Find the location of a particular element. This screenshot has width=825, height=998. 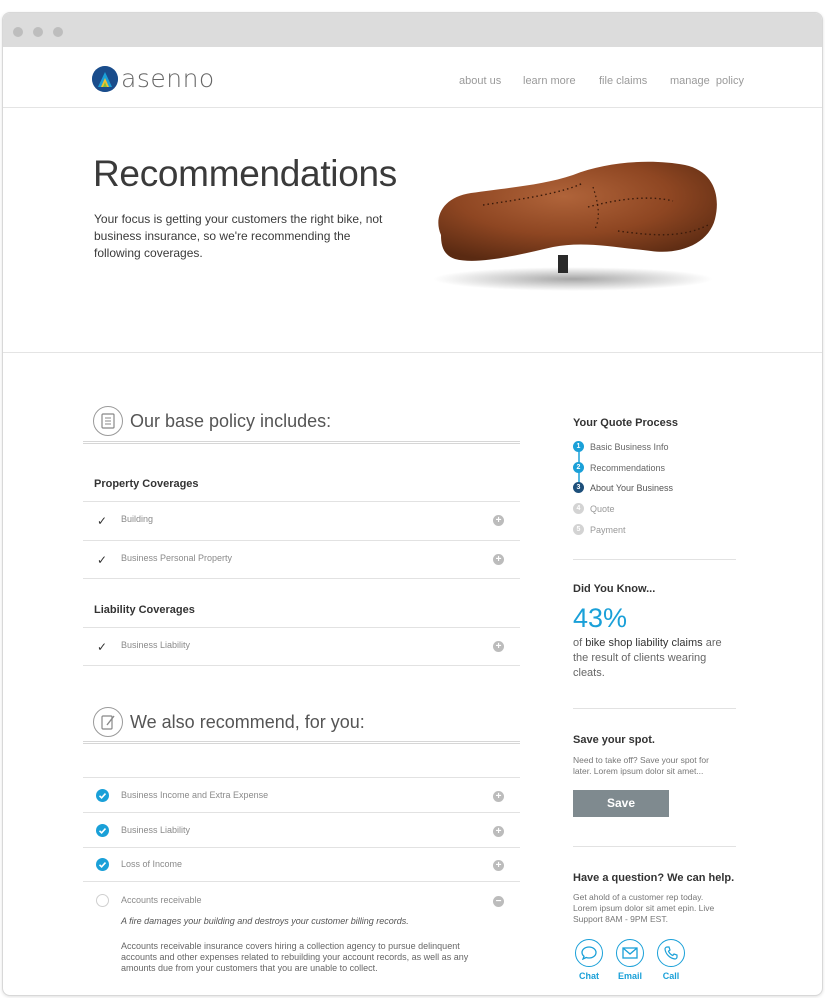

step-number: 1 is located at coordinates (578, 446).